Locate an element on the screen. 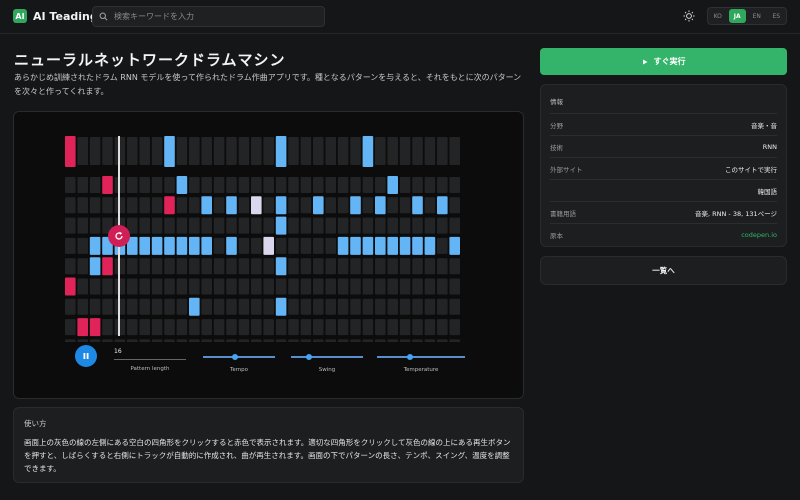 The width and height of the screenshot is (800, 500). search-input is located at coordinates (214, 16).